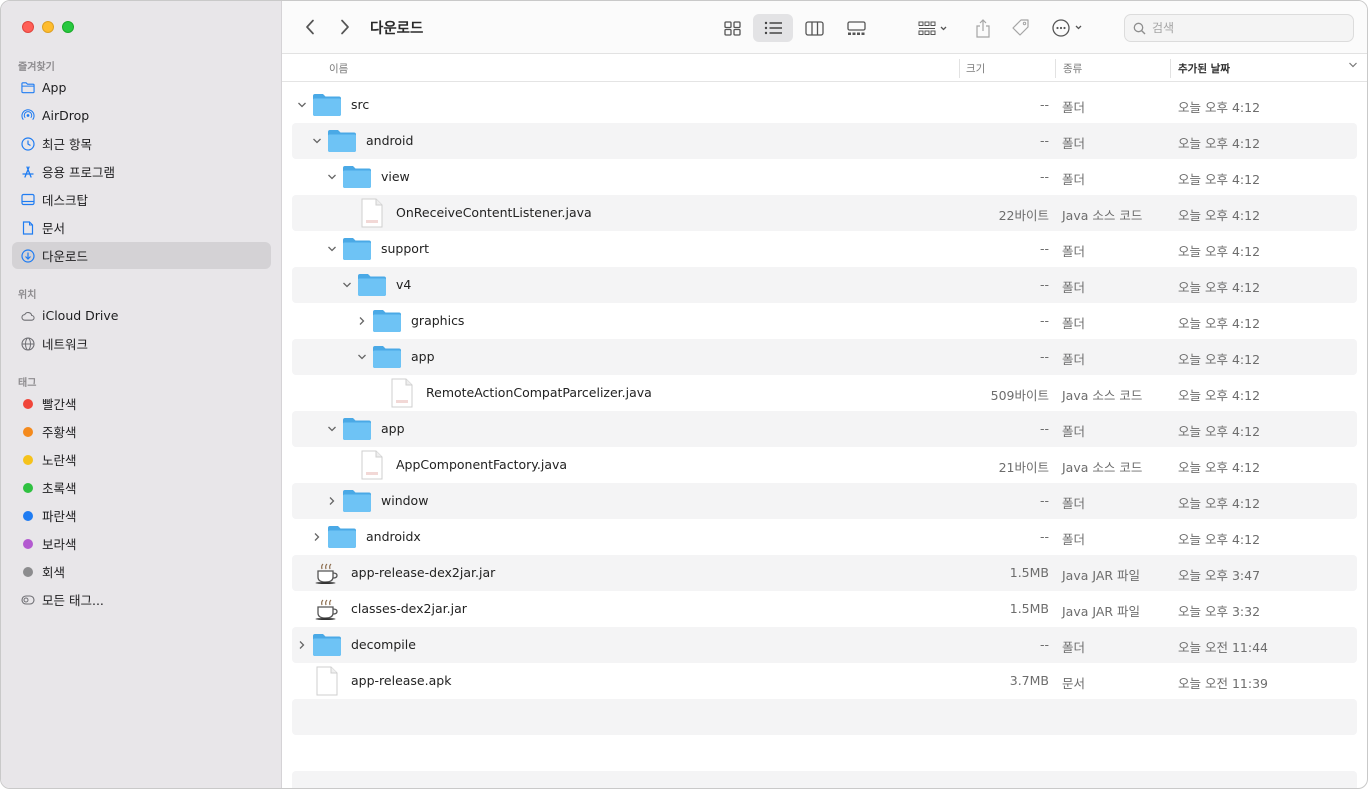  I want to click on file-date-added: 오늘 오전 11:44, so click(1223, 647).